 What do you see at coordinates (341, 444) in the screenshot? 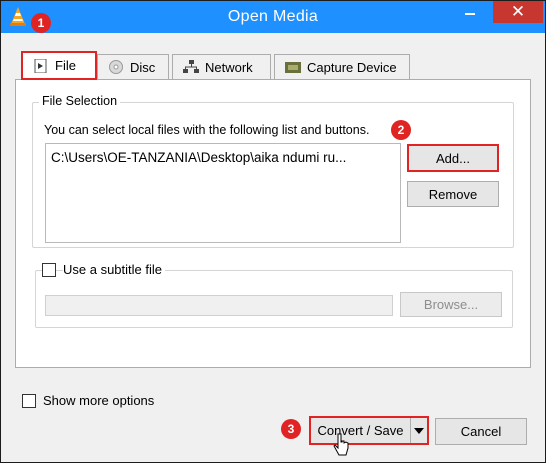
I see `mouse-cursor-icon` at bounding box center [341, 444].